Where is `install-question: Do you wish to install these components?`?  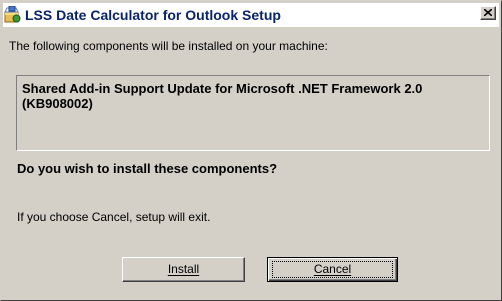
install-question: Do you wish to install these components? is located at coordinates (147, 168).